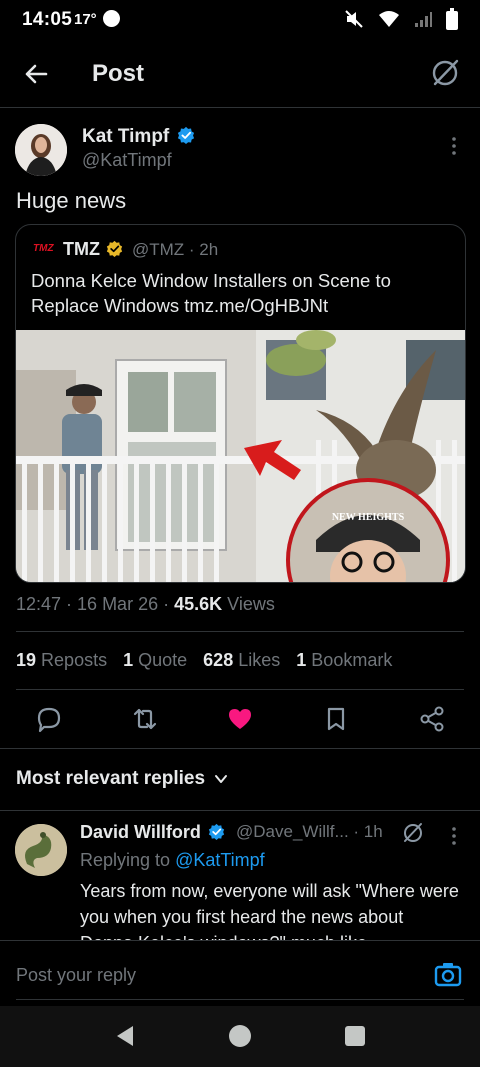 Image resolution: width=480 pixels, height=1067 pixels. What do you see at coordinates (76, 975) in the screenshot?
I see `reply-input: Post your reply` at bounding box center [76, 975].